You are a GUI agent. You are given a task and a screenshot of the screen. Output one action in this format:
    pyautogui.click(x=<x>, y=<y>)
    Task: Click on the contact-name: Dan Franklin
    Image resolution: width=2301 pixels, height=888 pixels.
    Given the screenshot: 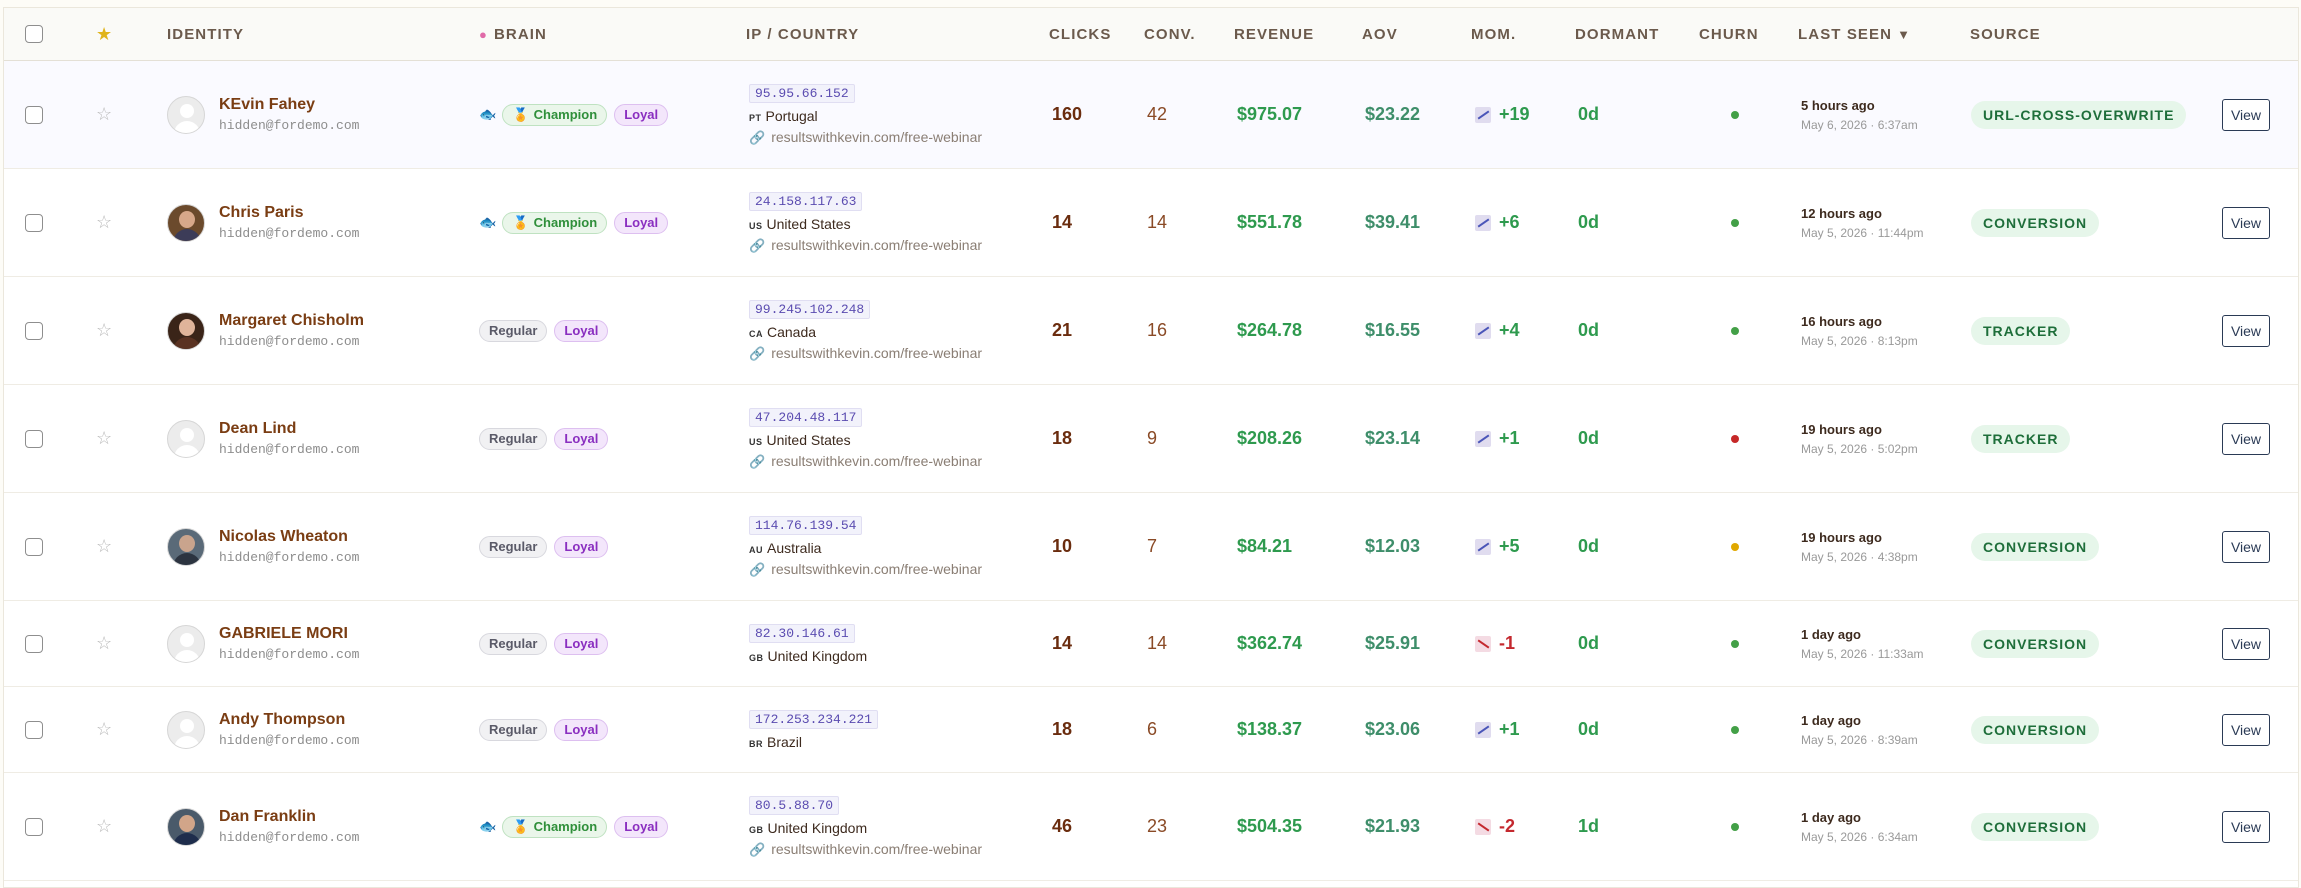 What is the action you would take?
    pyautogui.click(x=289, y=817)
    